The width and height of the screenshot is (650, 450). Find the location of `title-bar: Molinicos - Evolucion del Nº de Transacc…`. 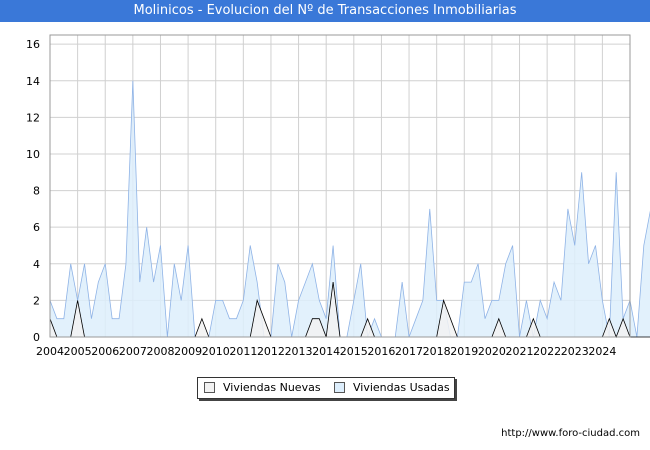

title-bar: Molinicos - Evolucion del Nº de Transacc… is located at coordinates (325, 11).